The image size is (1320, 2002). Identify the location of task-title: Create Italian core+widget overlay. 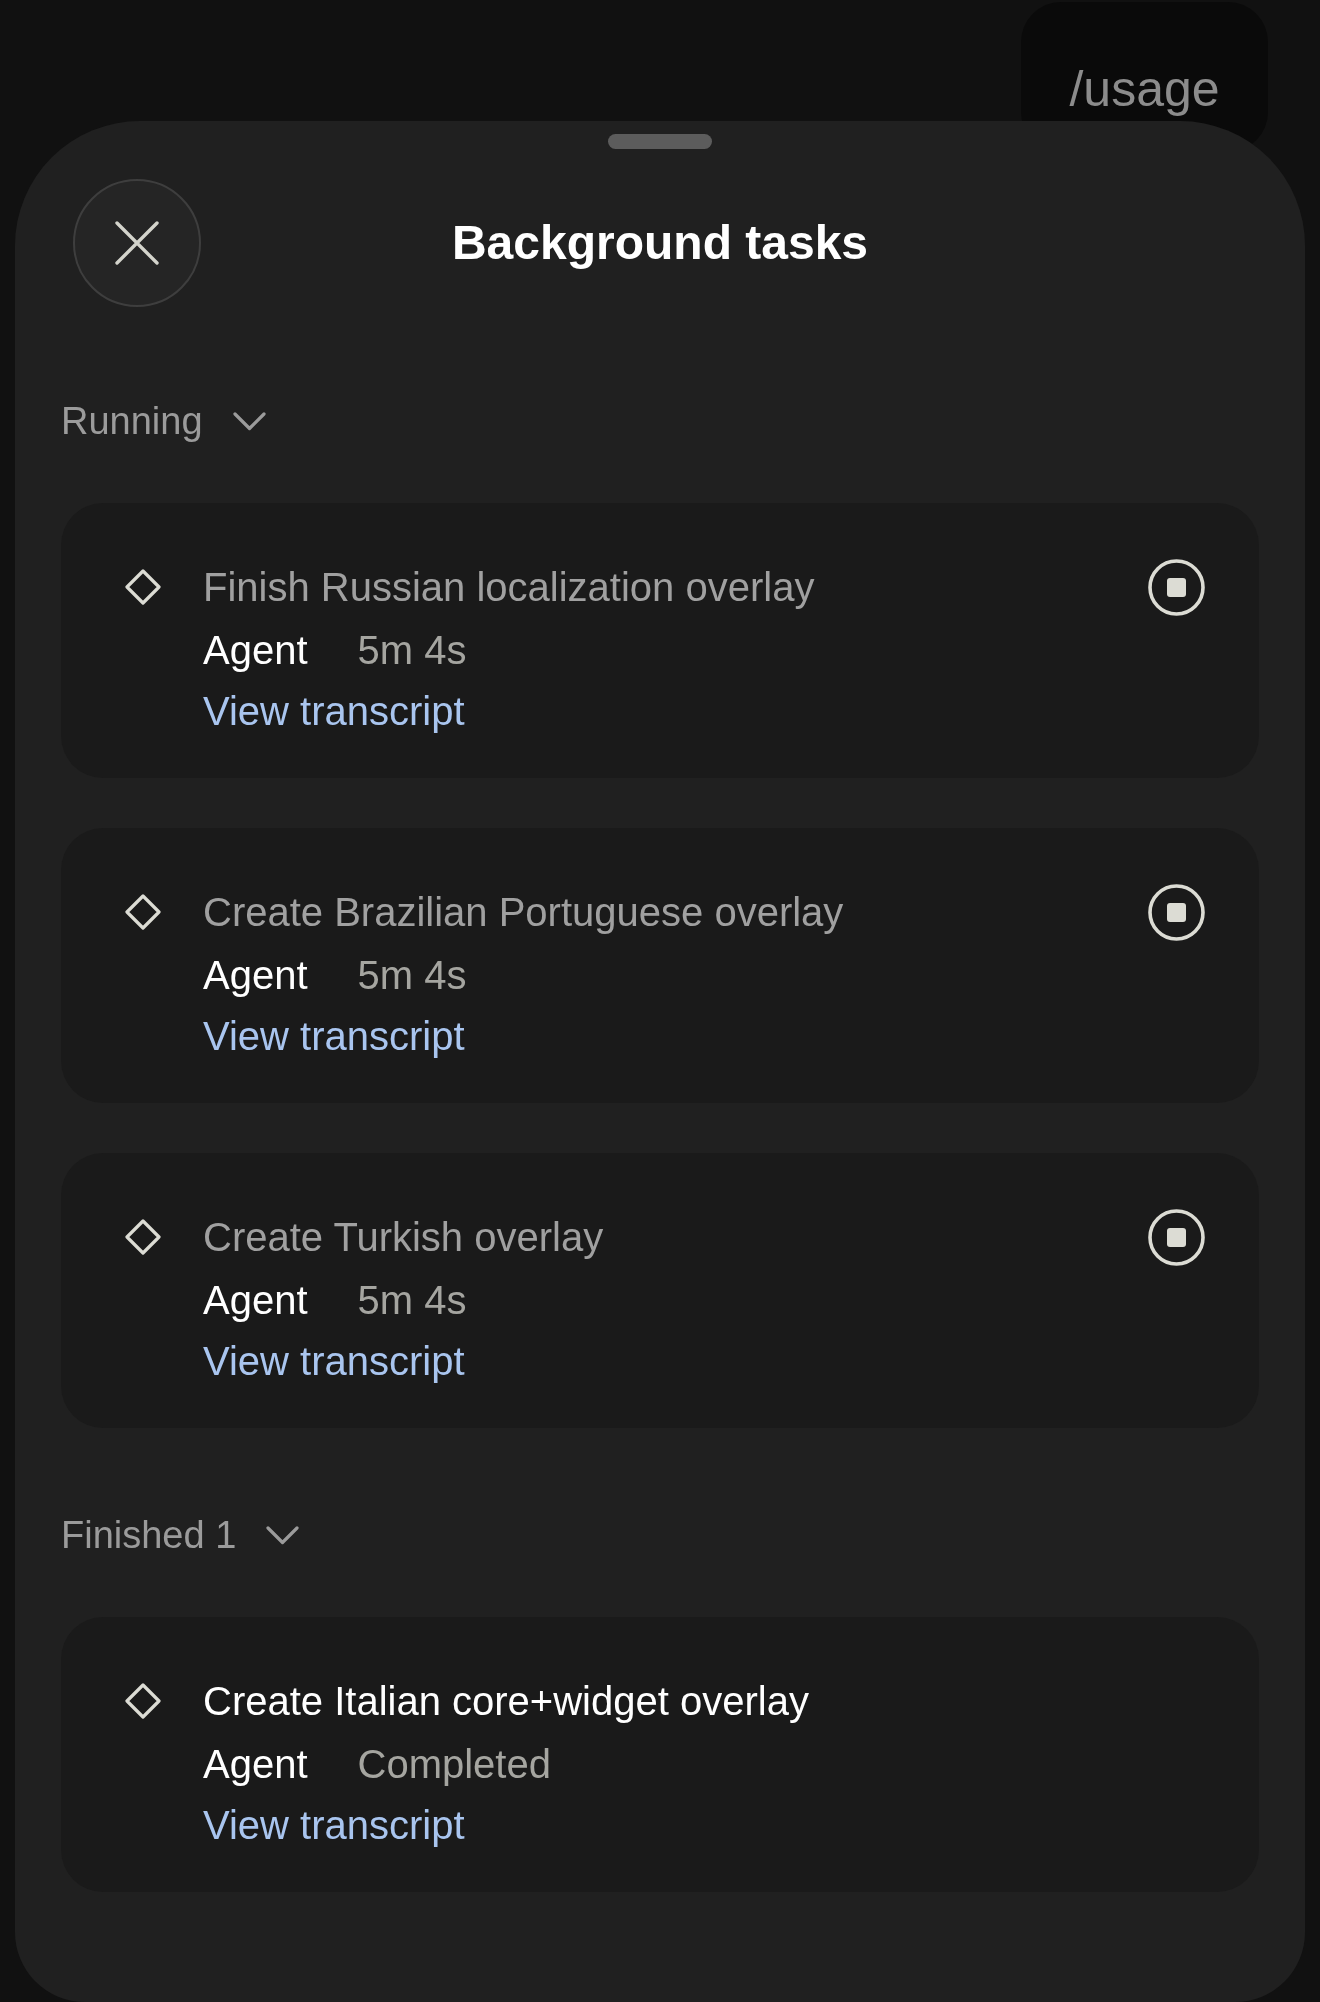
(506, 1701).